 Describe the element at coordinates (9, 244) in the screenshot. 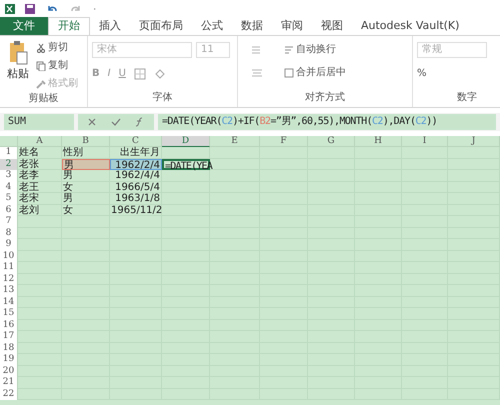

I see `row-header: 9` at that location.